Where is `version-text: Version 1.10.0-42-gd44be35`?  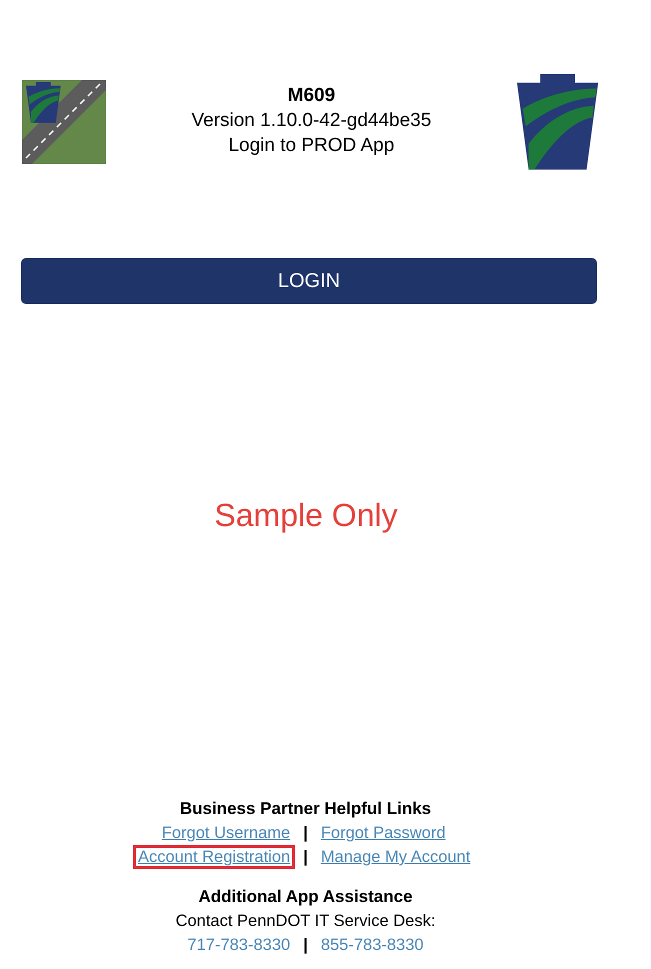
version-text: Version 1.10.0-42-gd44be35 is located at coordinates (312, 120).